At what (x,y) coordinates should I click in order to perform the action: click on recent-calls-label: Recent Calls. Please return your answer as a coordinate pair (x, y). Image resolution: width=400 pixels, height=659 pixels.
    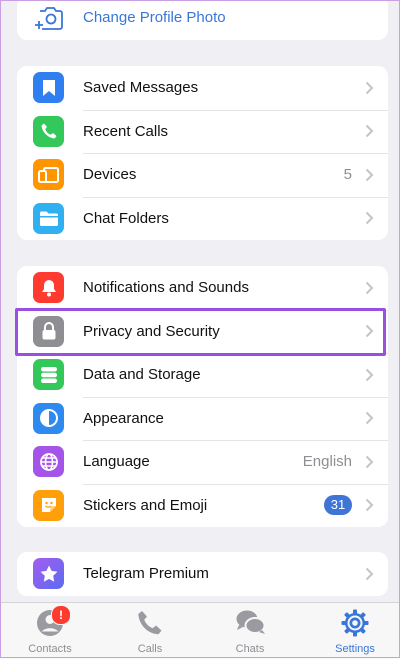
    Looking at the image, I should click on (126, 131).